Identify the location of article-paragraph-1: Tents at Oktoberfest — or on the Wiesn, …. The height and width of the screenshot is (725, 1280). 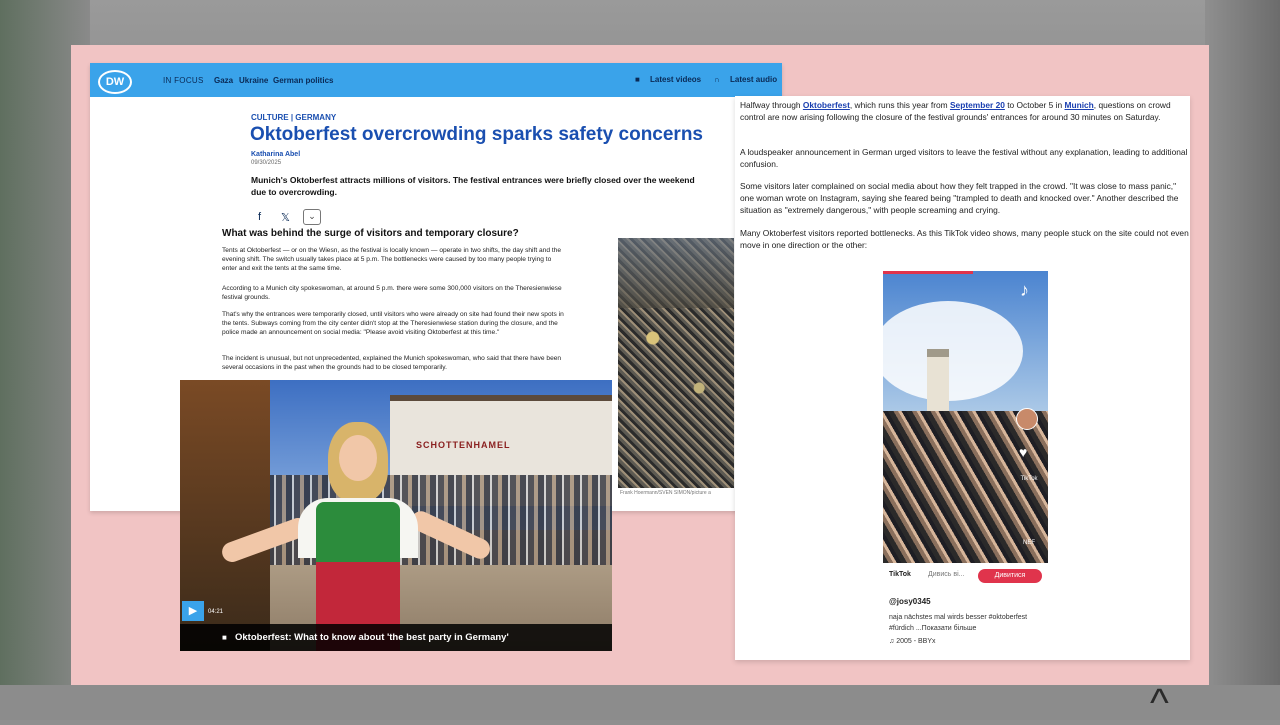
(392, 259).